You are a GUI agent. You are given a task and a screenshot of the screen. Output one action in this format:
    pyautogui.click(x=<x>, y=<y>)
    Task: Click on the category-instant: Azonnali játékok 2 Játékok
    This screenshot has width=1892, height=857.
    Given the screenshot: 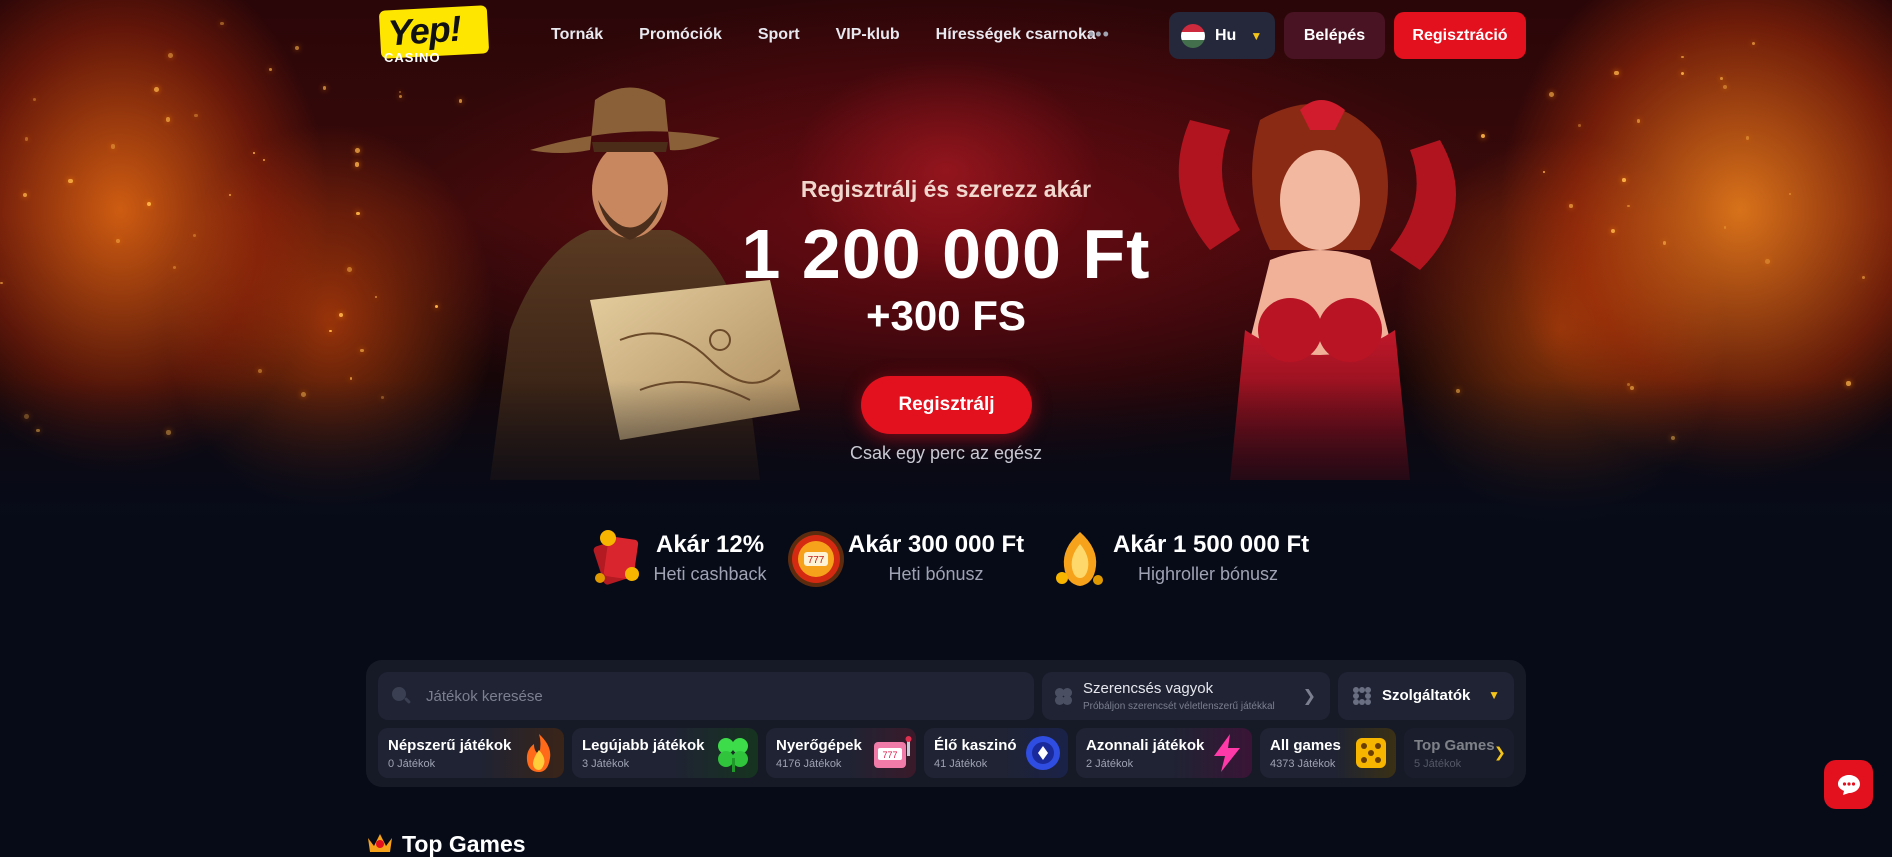 What is the action you would take?
    pyautogui.click(x=1164, y=753)
    